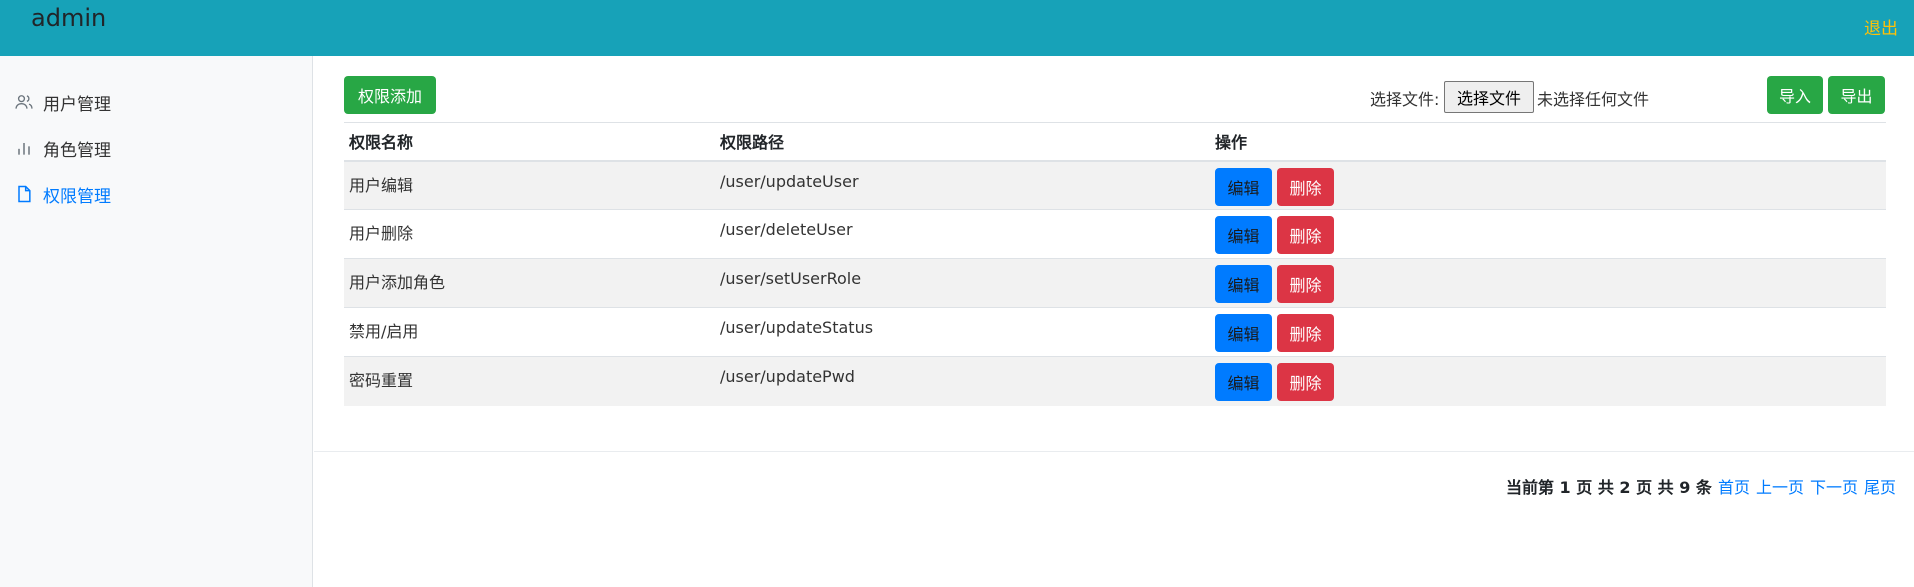  I want to click on add-permission-button: 权限添加, so click(390, 95).